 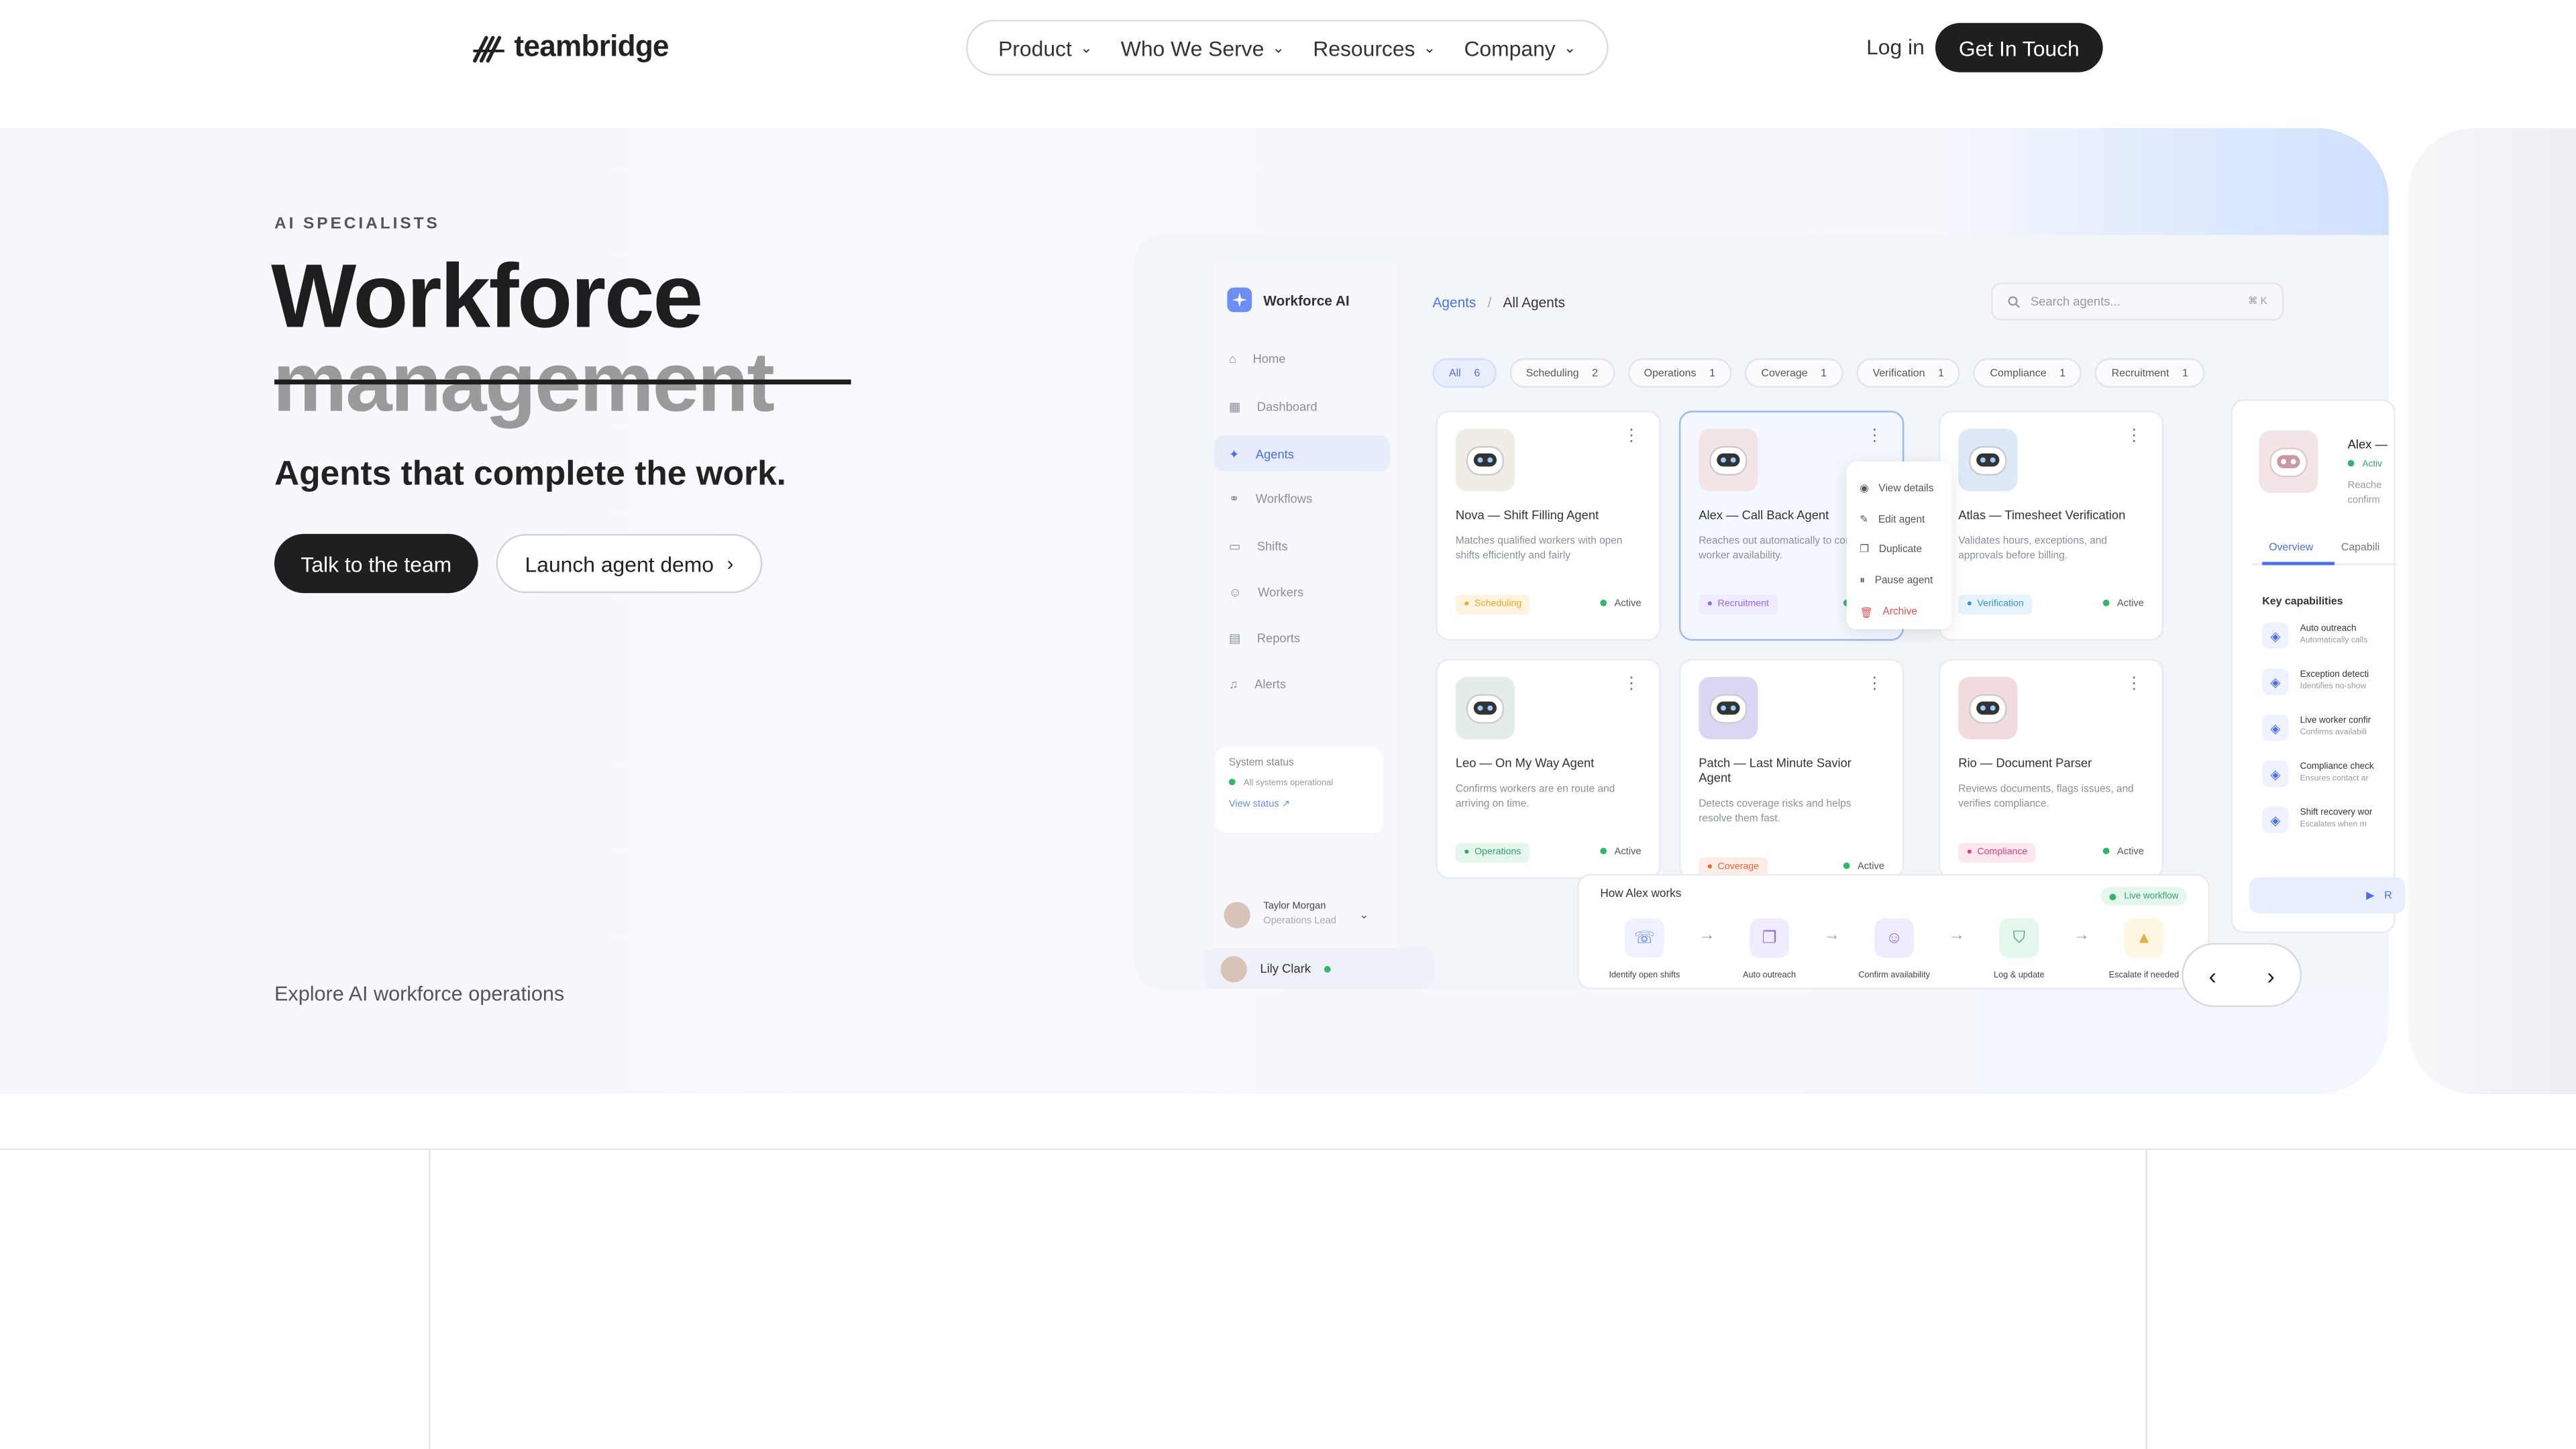 I want to click on talk-to-team-button: Talk to the team, so click(x=376, y=563).